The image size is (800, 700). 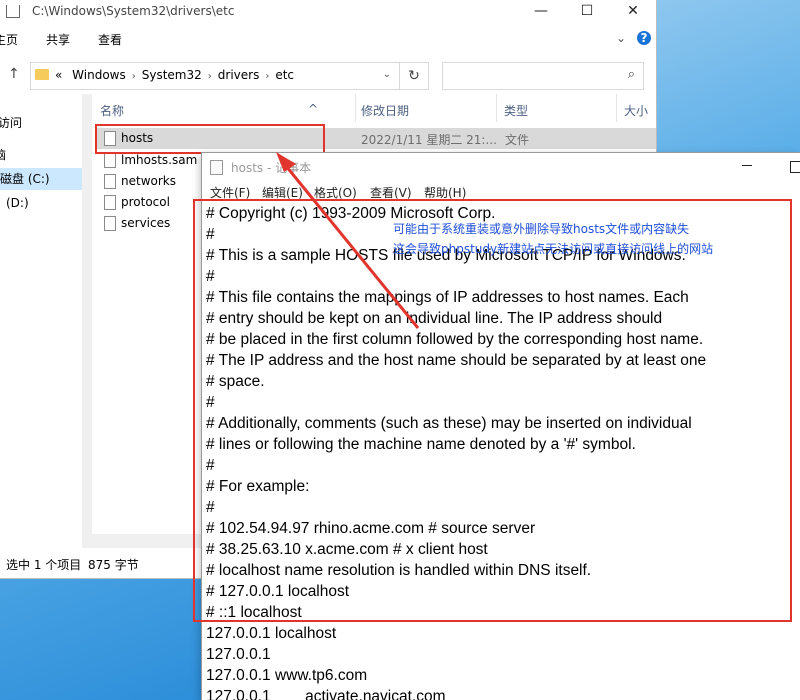 What do you see at coordinates (348, 240) in the screenshot?
I see `pointer-arrow-icon` at bounding box center [348, 240].